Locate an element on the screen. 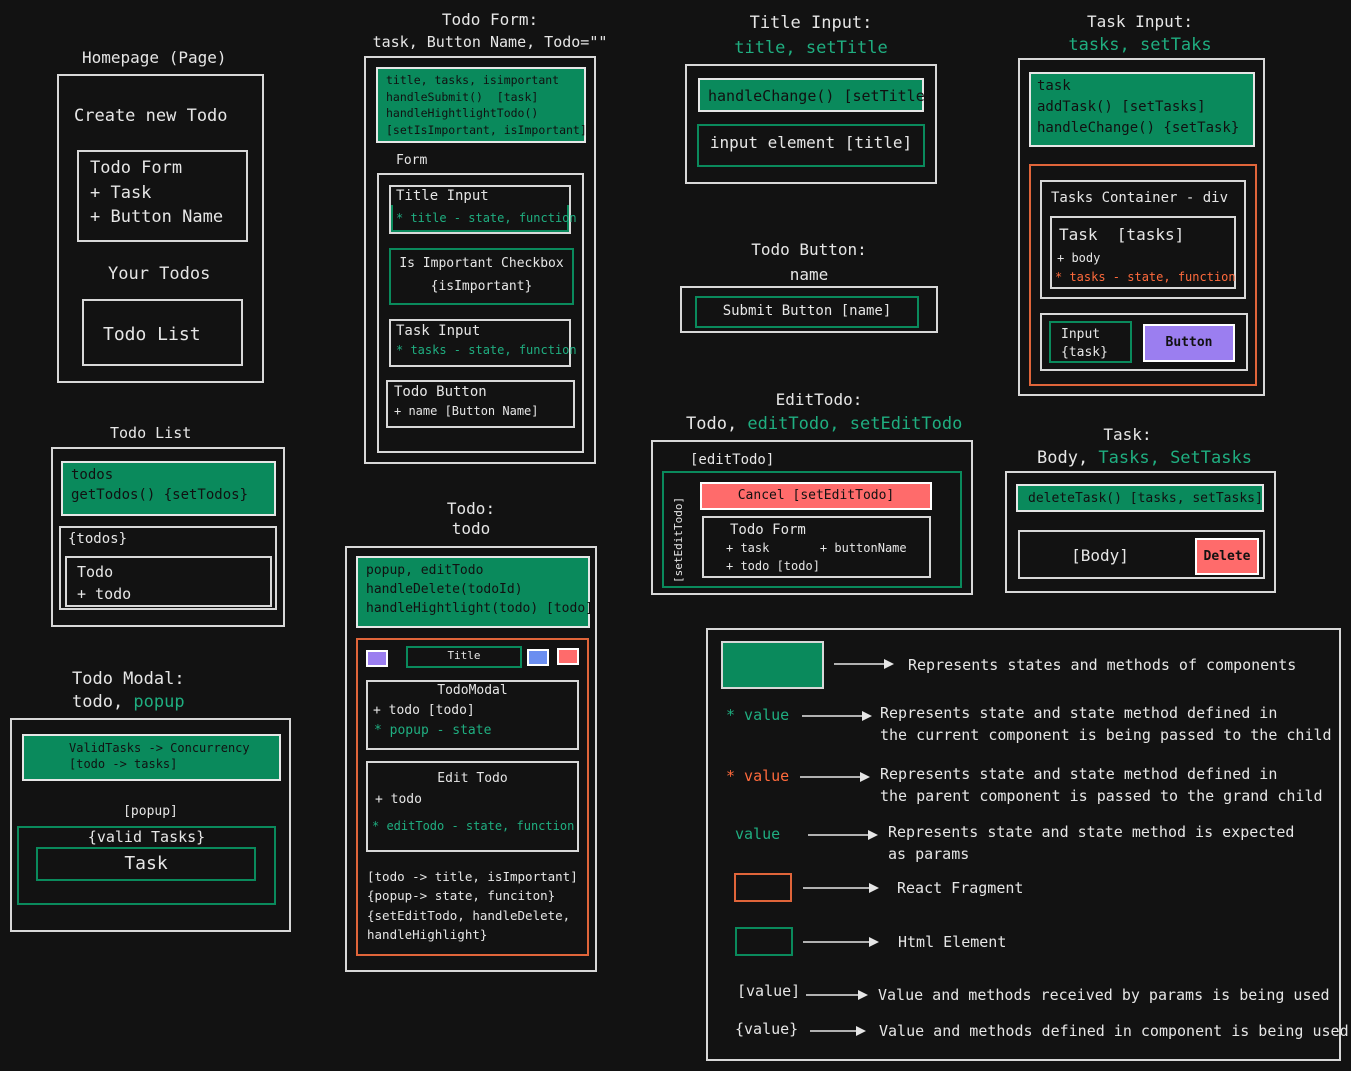 The width and height of the screenshot is (1351, 1071). legend-row7-key: [value] is located at coordinates (769, 991).